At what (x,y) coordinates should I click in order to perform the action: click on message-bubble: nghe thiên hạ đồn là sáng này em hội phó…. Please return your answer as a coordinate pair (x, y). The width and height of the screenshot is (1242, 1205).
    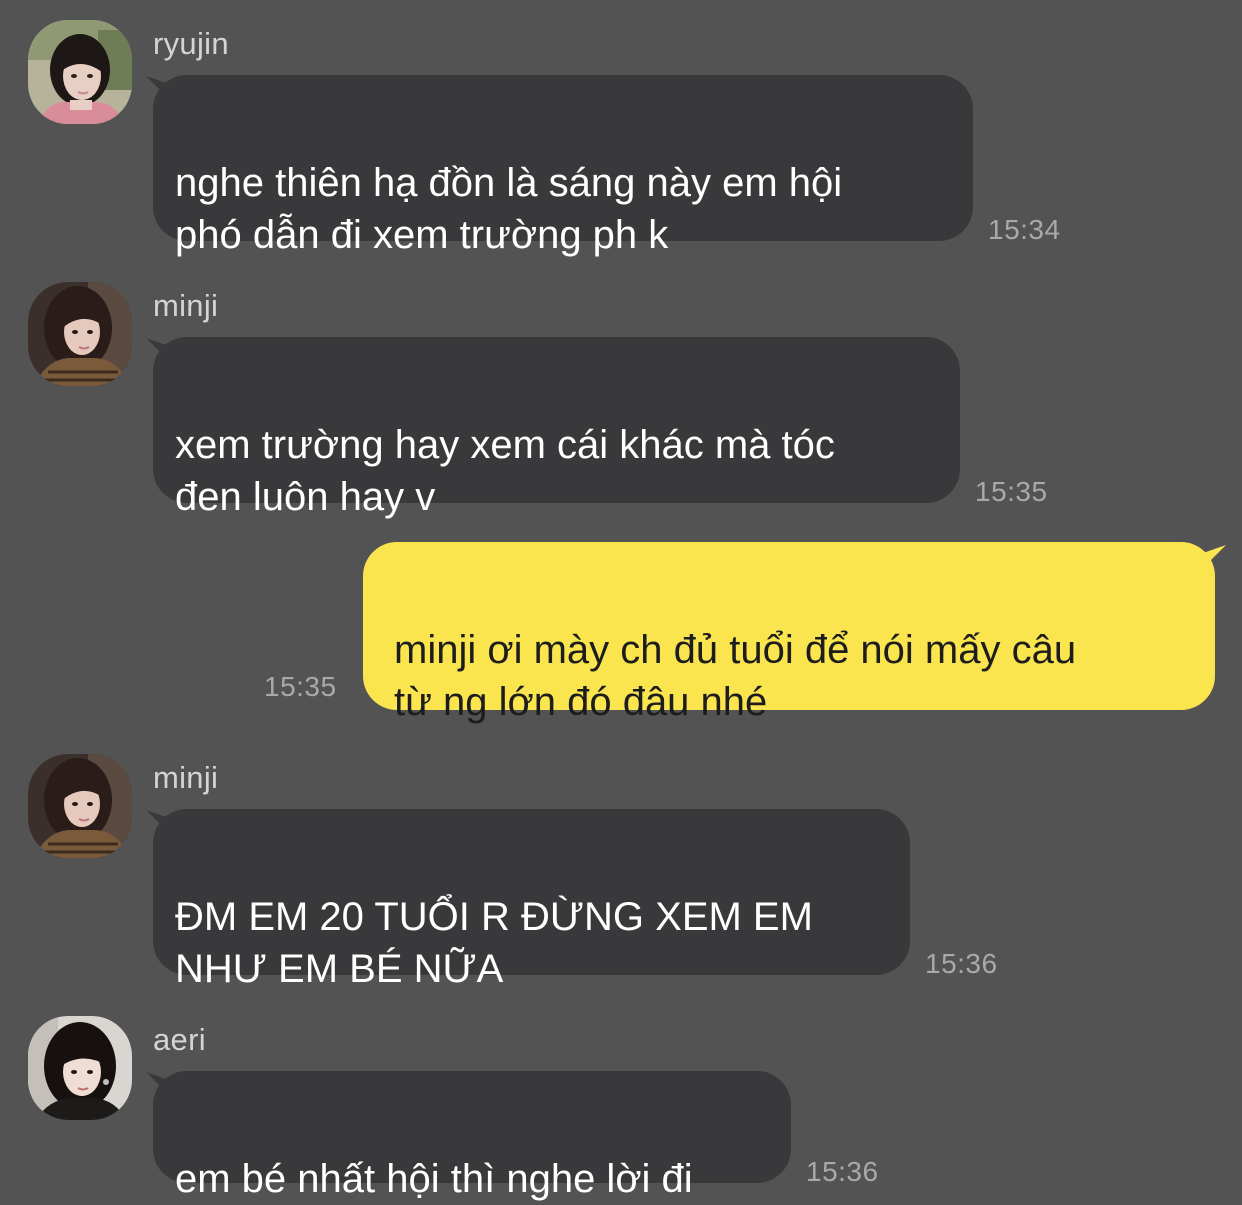
    Looking at the image, I should click on (563, 166).